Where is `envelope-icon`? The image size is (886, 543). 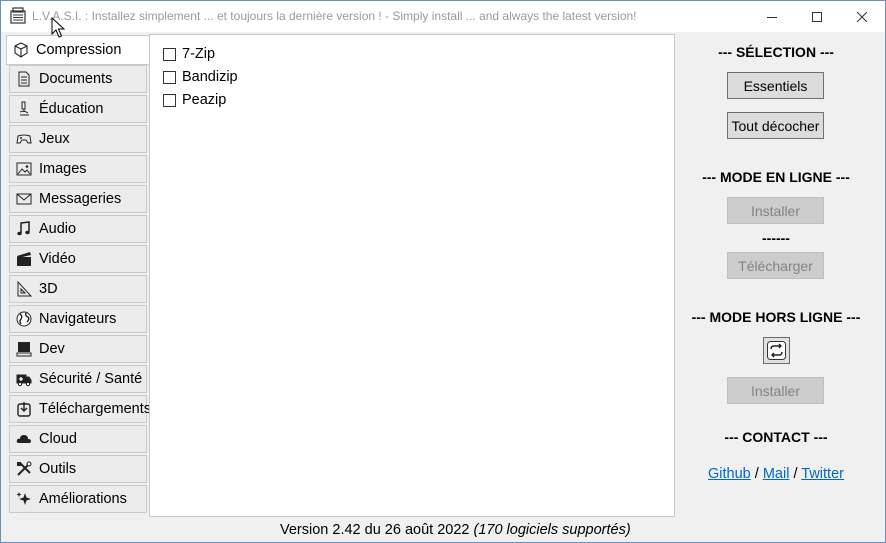 envelope-icon is located at coordinates (24, 199).